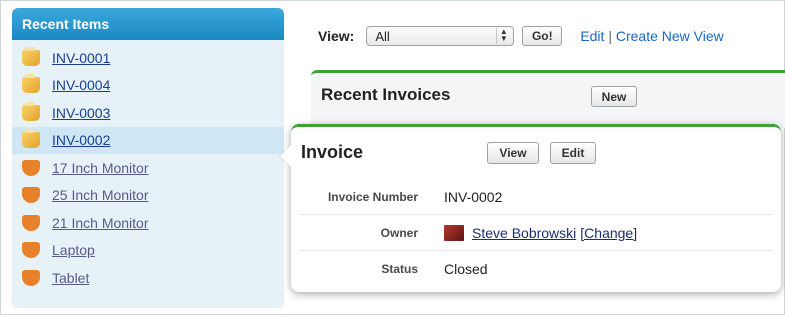 The height and width of the screenshot is (315, 785). What do you see at coordinates (336, 36) in the screenshot?
I see `view-label: View:` at bounding box center [336, 36].